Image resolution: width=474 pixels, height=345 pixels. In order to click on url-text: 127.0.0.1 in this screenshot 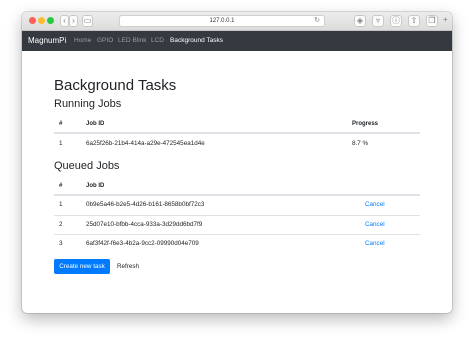, I will do `click(222, 21)`.